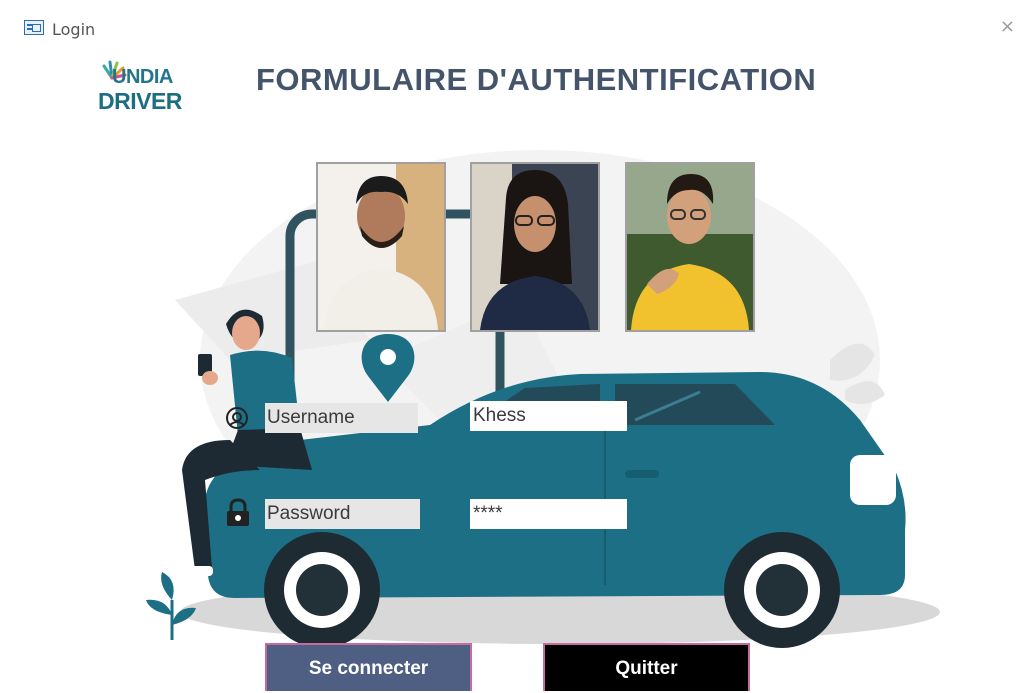 The image size is (1021, 693). Describe the element at coordinates (368, 667) in the screenshot. I see `connect-button: Se connecter` at that location.